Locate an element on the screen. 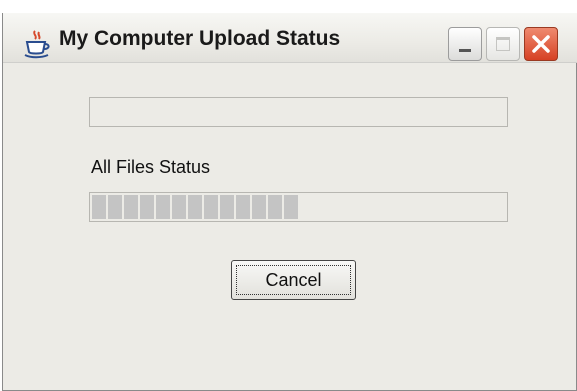  title-bar: My Computer Upload Status is located at coordinates (290, 38).